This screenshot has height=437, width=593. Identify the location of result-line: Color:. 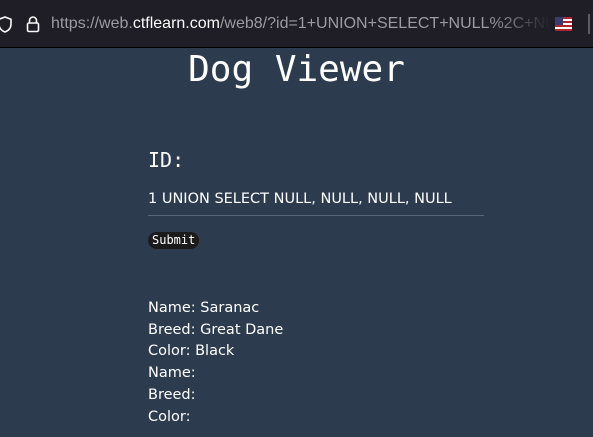
(169, 416).